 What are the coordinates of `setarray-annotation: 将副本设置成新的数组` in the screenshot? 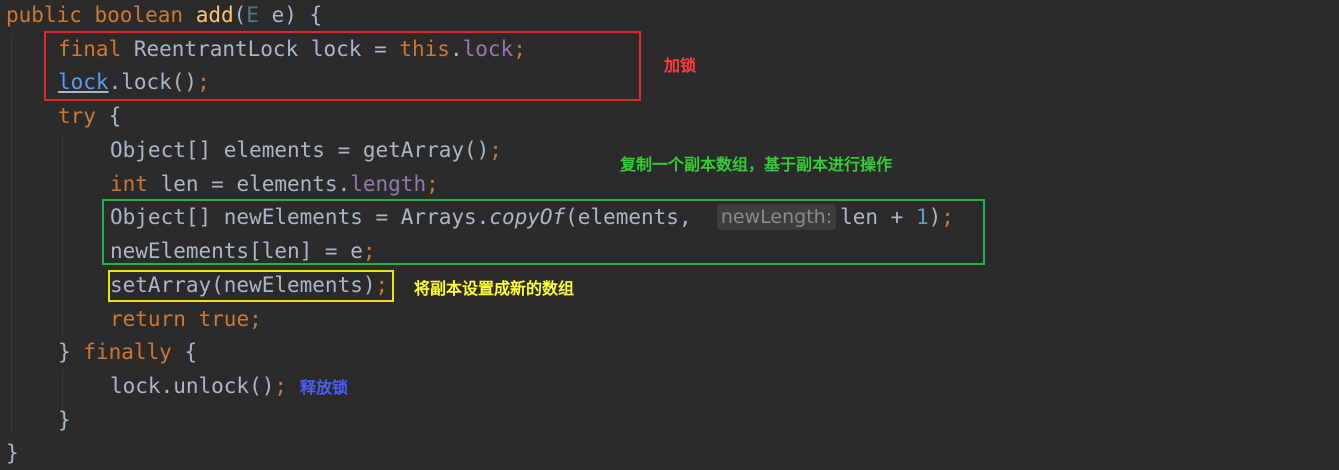 It's located at (494, 288).